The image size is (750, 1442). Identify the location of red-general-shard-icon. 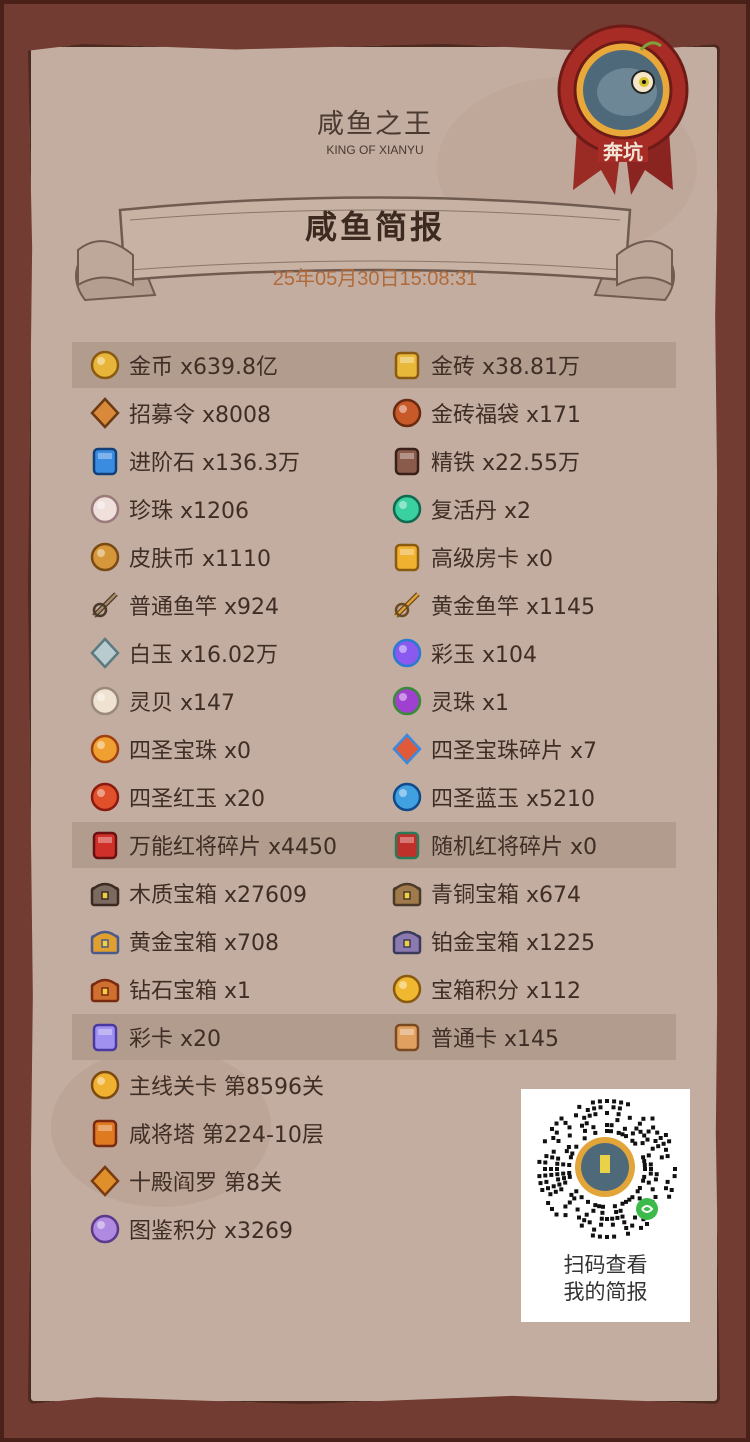
(105, 845).